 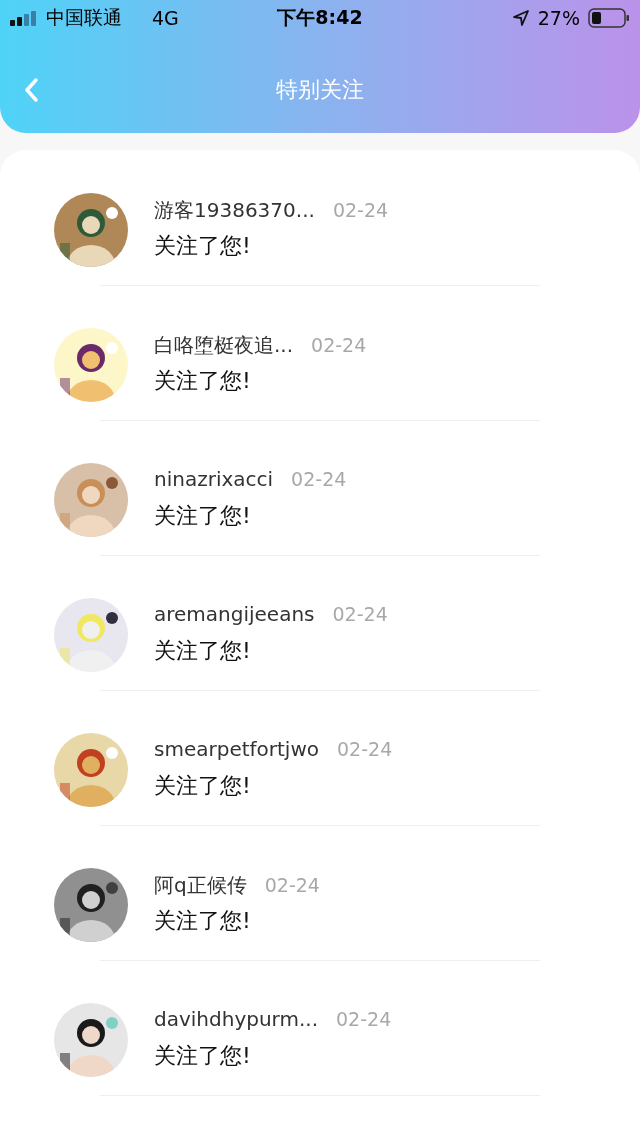 I want to click on user-name: aremangijeeans, so click(x=234, y=614).